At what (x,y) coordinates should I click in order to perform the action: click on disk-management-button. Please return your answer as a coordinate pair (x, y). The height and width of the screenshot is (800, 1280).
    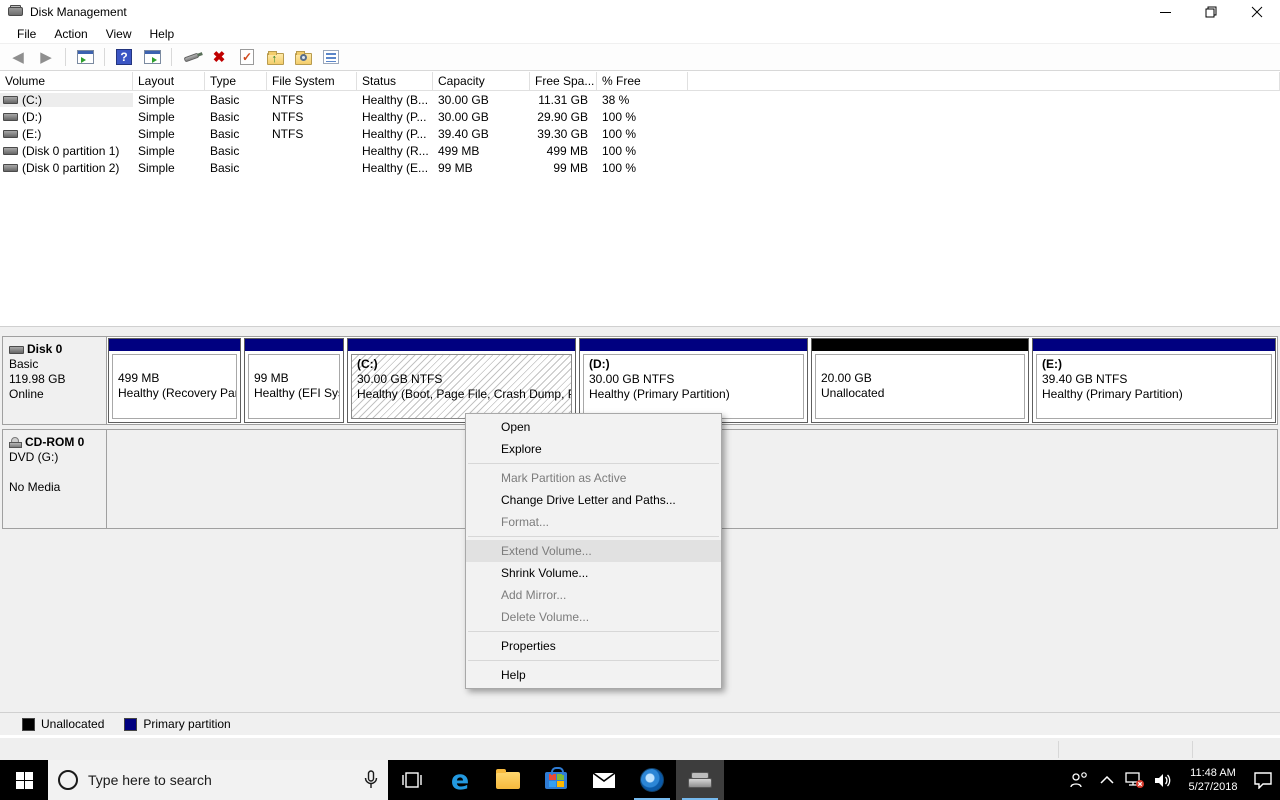
    Looking at the image, I should click on (700, 780).